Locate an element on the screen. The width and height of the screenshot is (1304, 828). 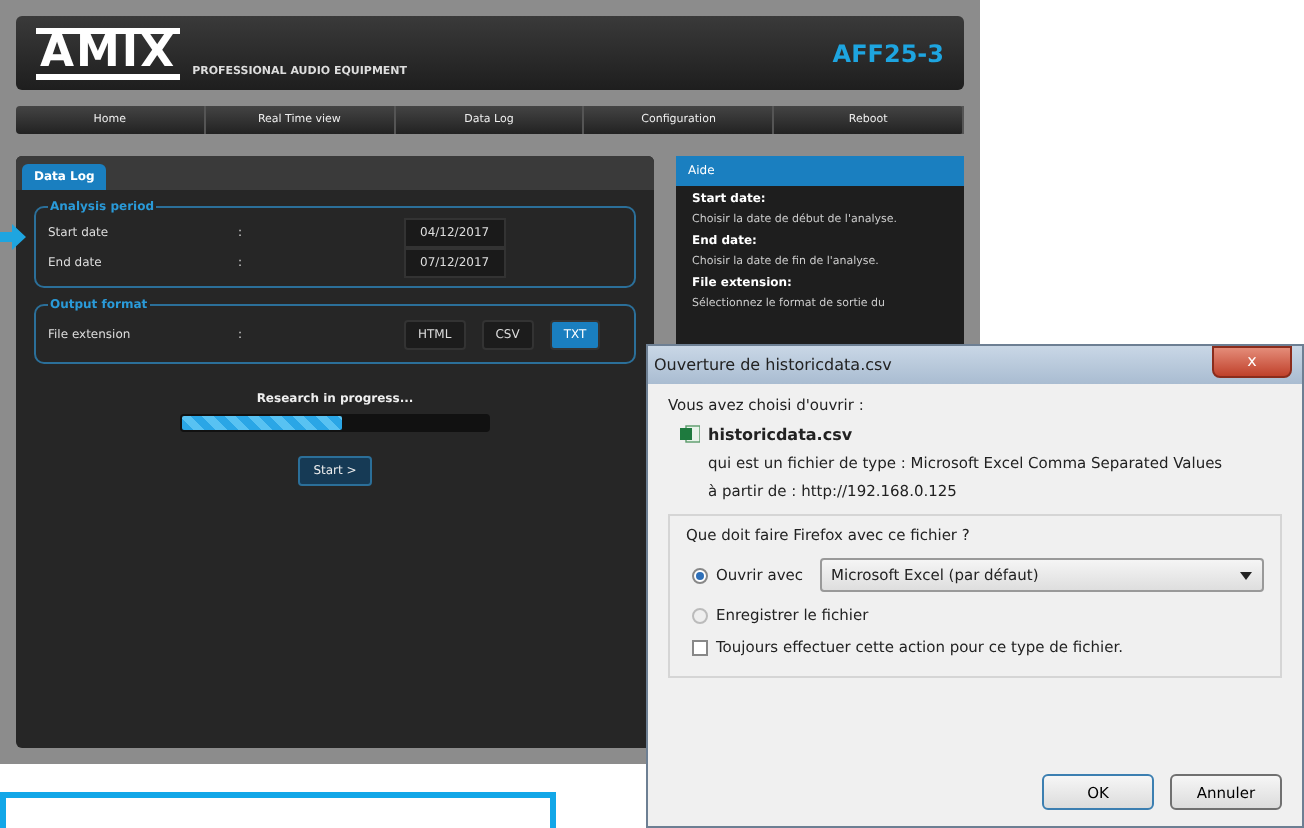
spreadsheet-icon is located at coordinates (690, 434).